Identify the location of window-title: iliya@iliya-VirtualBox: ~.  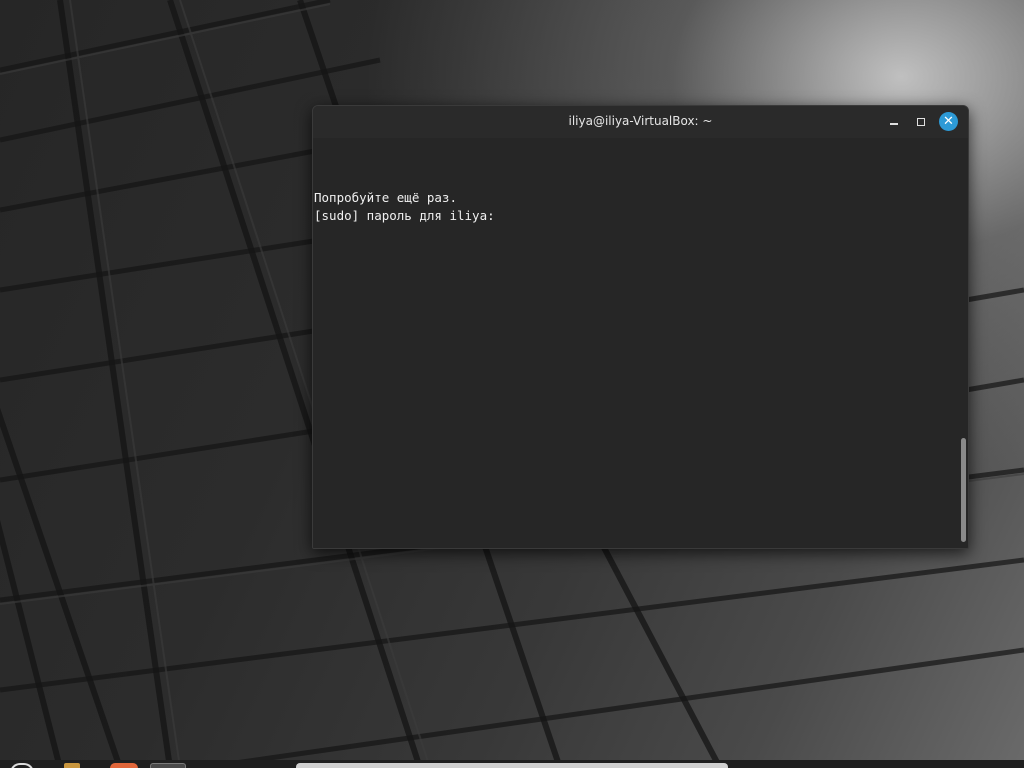
(640, 121).